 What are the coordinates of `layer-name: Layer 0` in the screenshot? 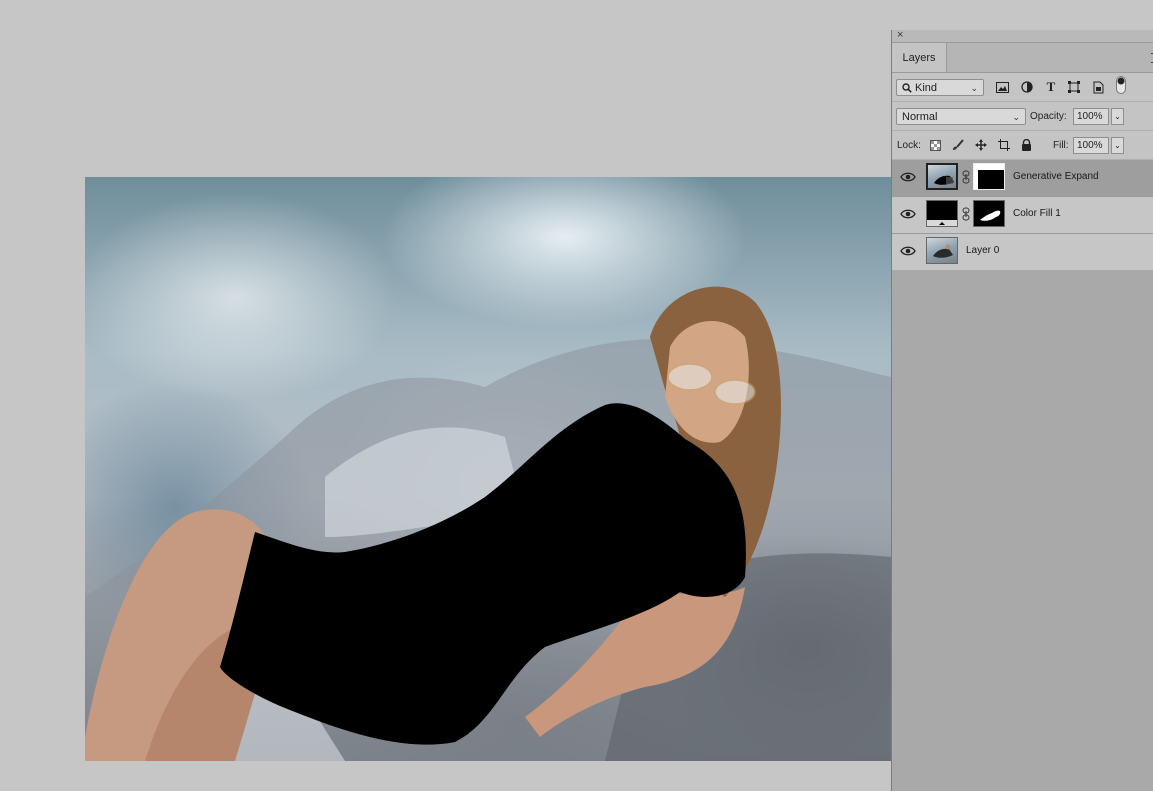 It's located at (982, 250).